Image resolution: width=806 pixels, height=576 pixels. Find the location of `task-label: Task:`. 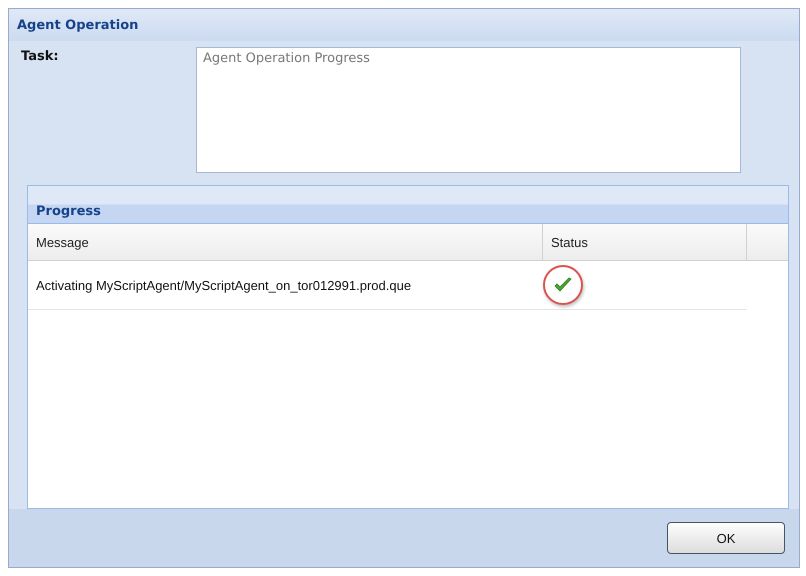

task-label: Task: is located at coordinates (40, 56).